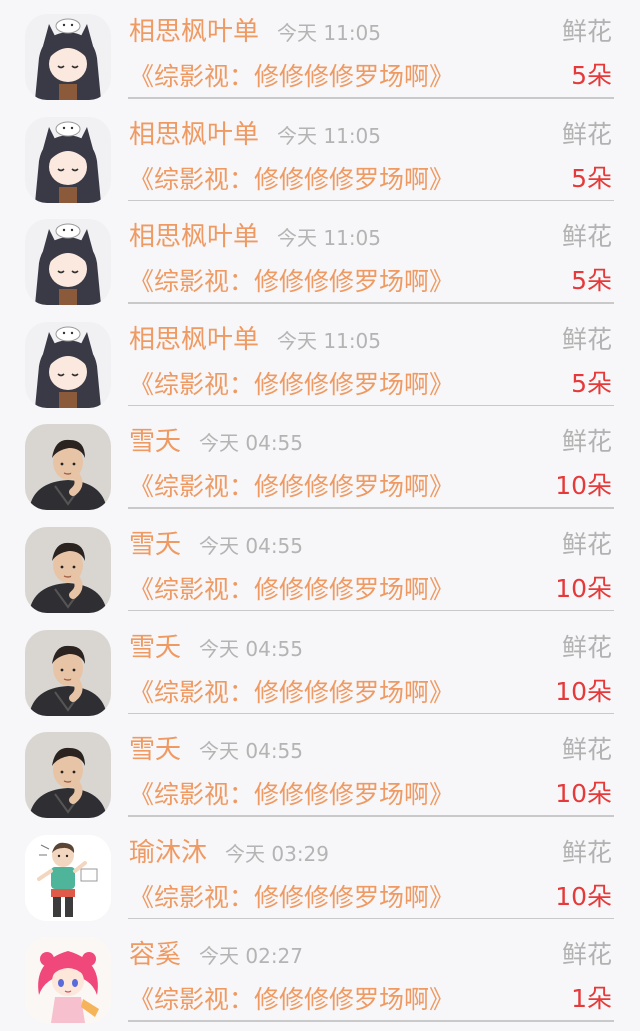 This screenshot has width=640, height=1031. Describe the element at coordinates (155, 955) in the screenshot. I see `username-text: 容奚` at that location.